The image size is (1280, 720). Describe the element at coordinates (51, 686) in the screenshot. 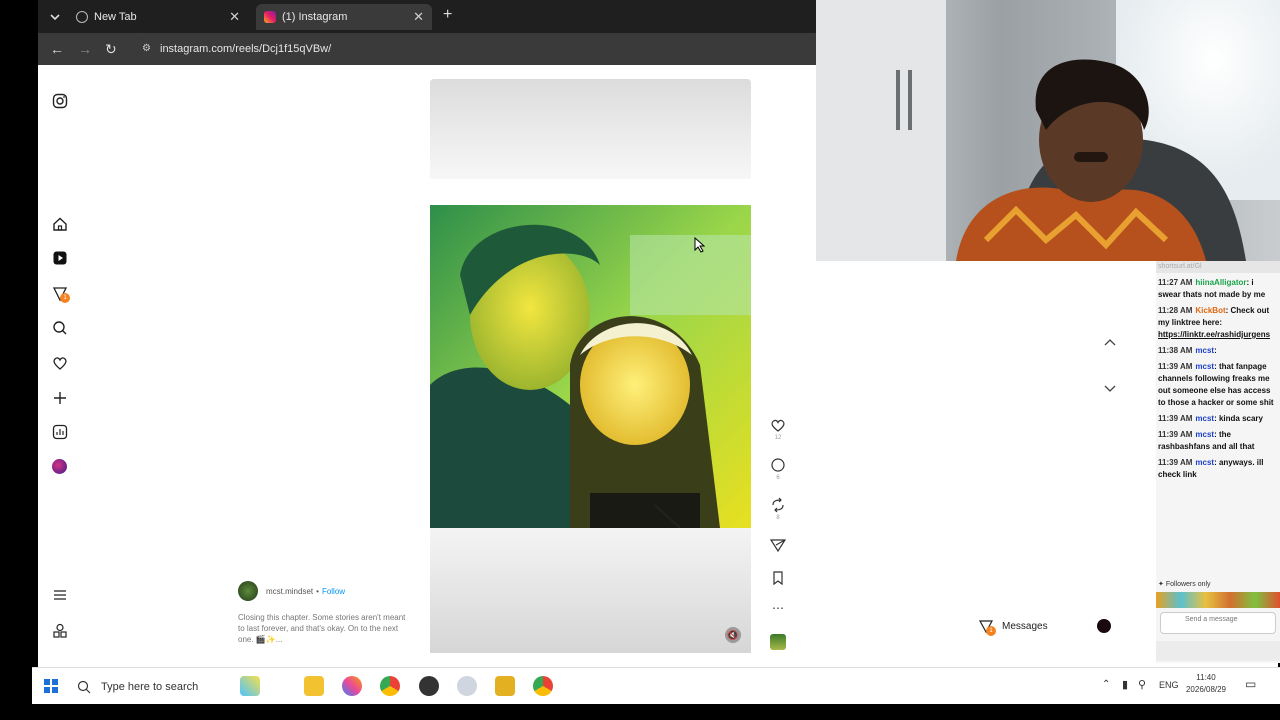

I see `windows-start-icon` at that location.